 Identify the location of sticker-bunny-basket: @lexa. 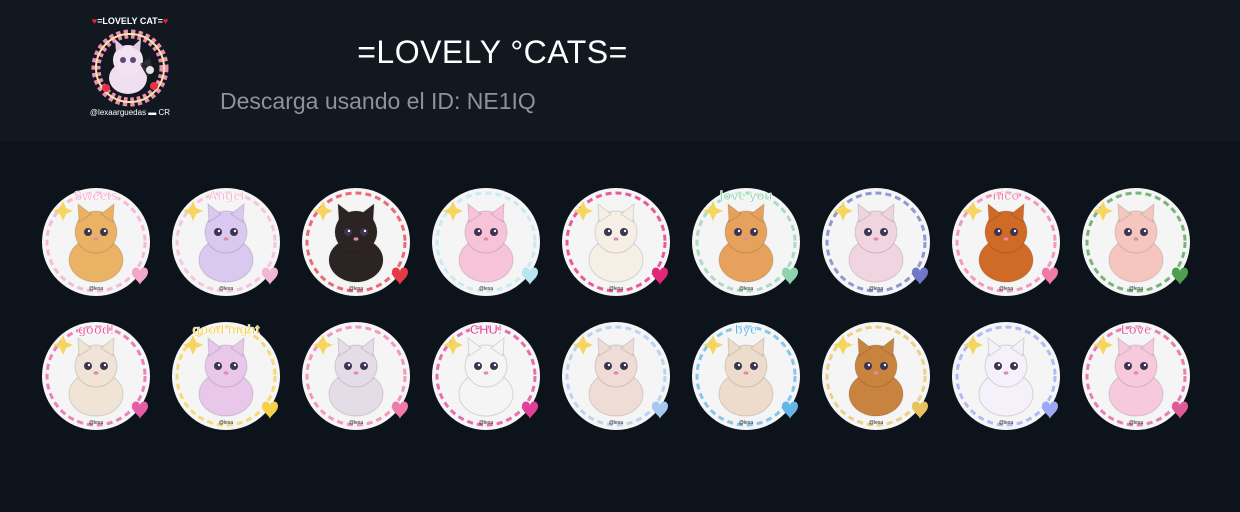
(1136, 240).